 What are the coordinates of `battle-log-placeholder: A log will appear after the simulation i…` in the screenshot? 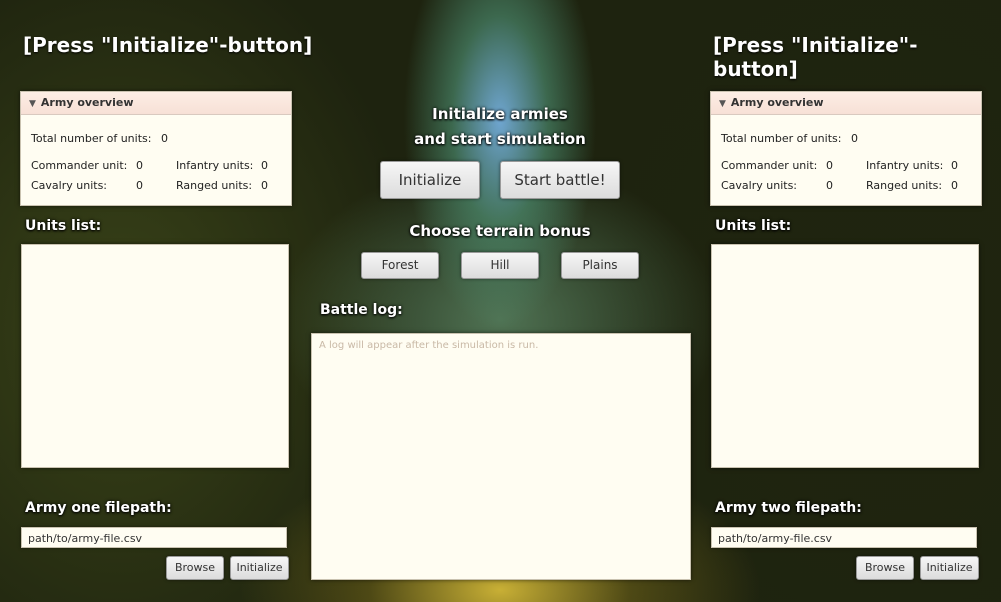 It's located at (429, 345).